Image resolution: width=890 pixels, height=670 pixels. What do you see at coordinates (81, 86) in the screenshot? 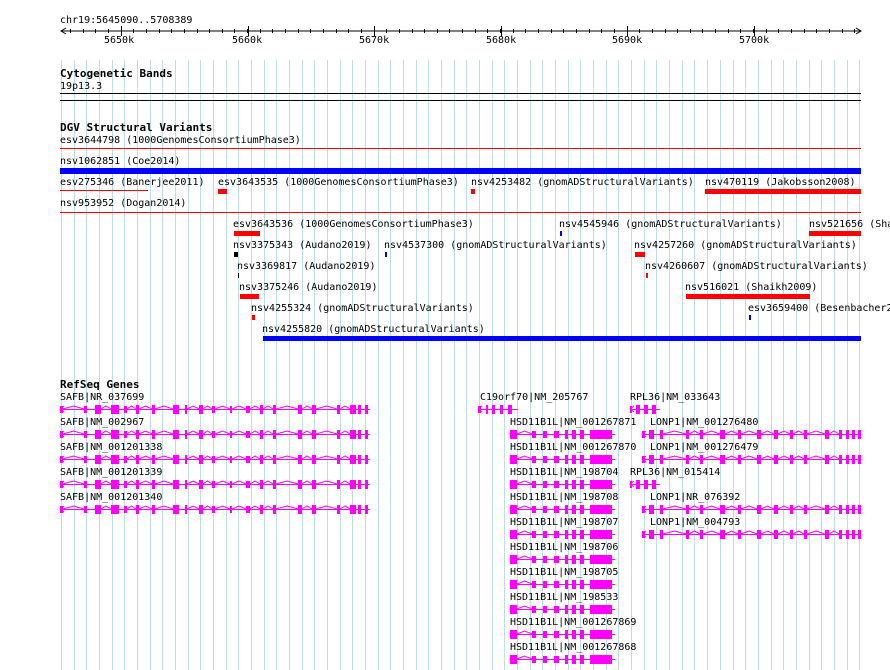
I see `cytoband-label: 19p13.3` at bounding box center [81, 86].